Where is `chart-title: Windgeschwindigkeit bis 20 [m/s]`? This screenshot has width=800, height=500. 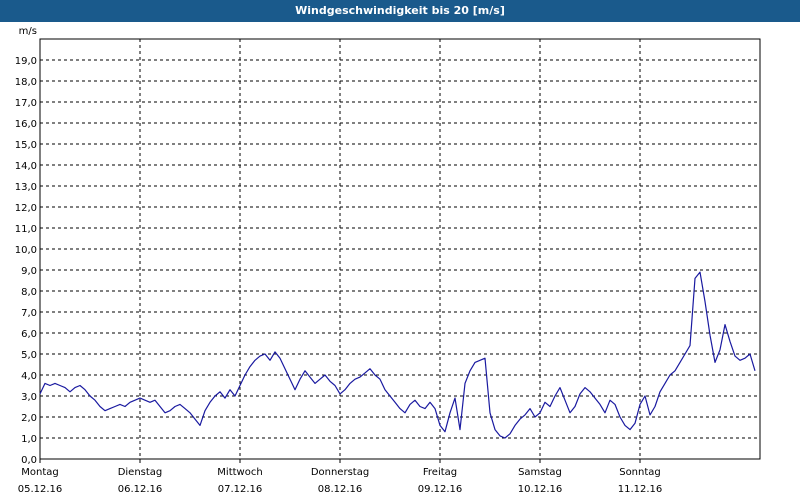
chart-title: Windgeschwindigkeit bis 20 [m/s] is located at coordinates (400, 11).